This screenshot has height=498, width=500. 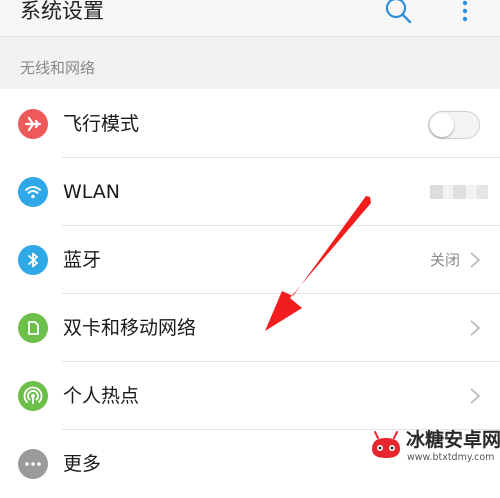 What do you see at coordinates (82, 260) in the screenshot?
I see `setting-label: 蓝牙` at bounding box center [82, 260].